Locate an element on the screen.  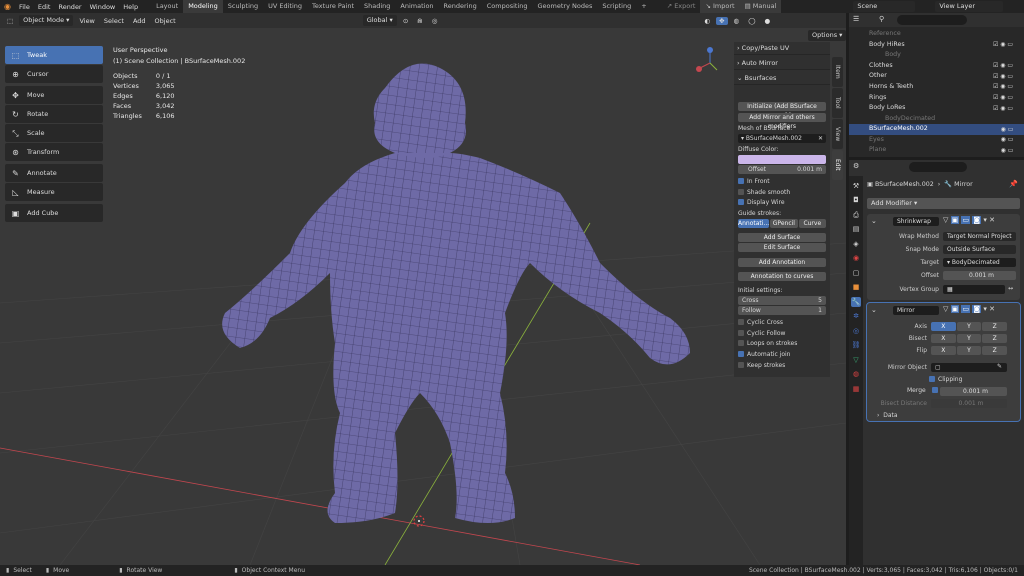
visibility-icon is located at coordinates (1003, 119).